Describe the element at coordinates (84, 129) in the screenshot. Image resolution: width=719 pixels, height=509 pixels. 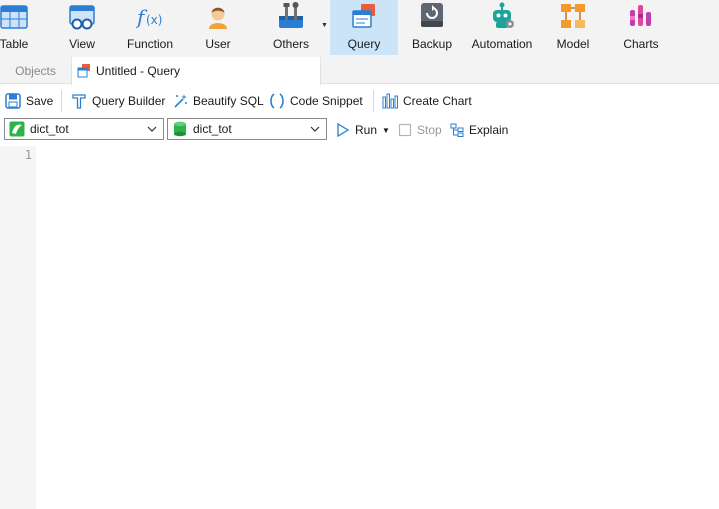
I see `connection-select: dict_tot` at that location.